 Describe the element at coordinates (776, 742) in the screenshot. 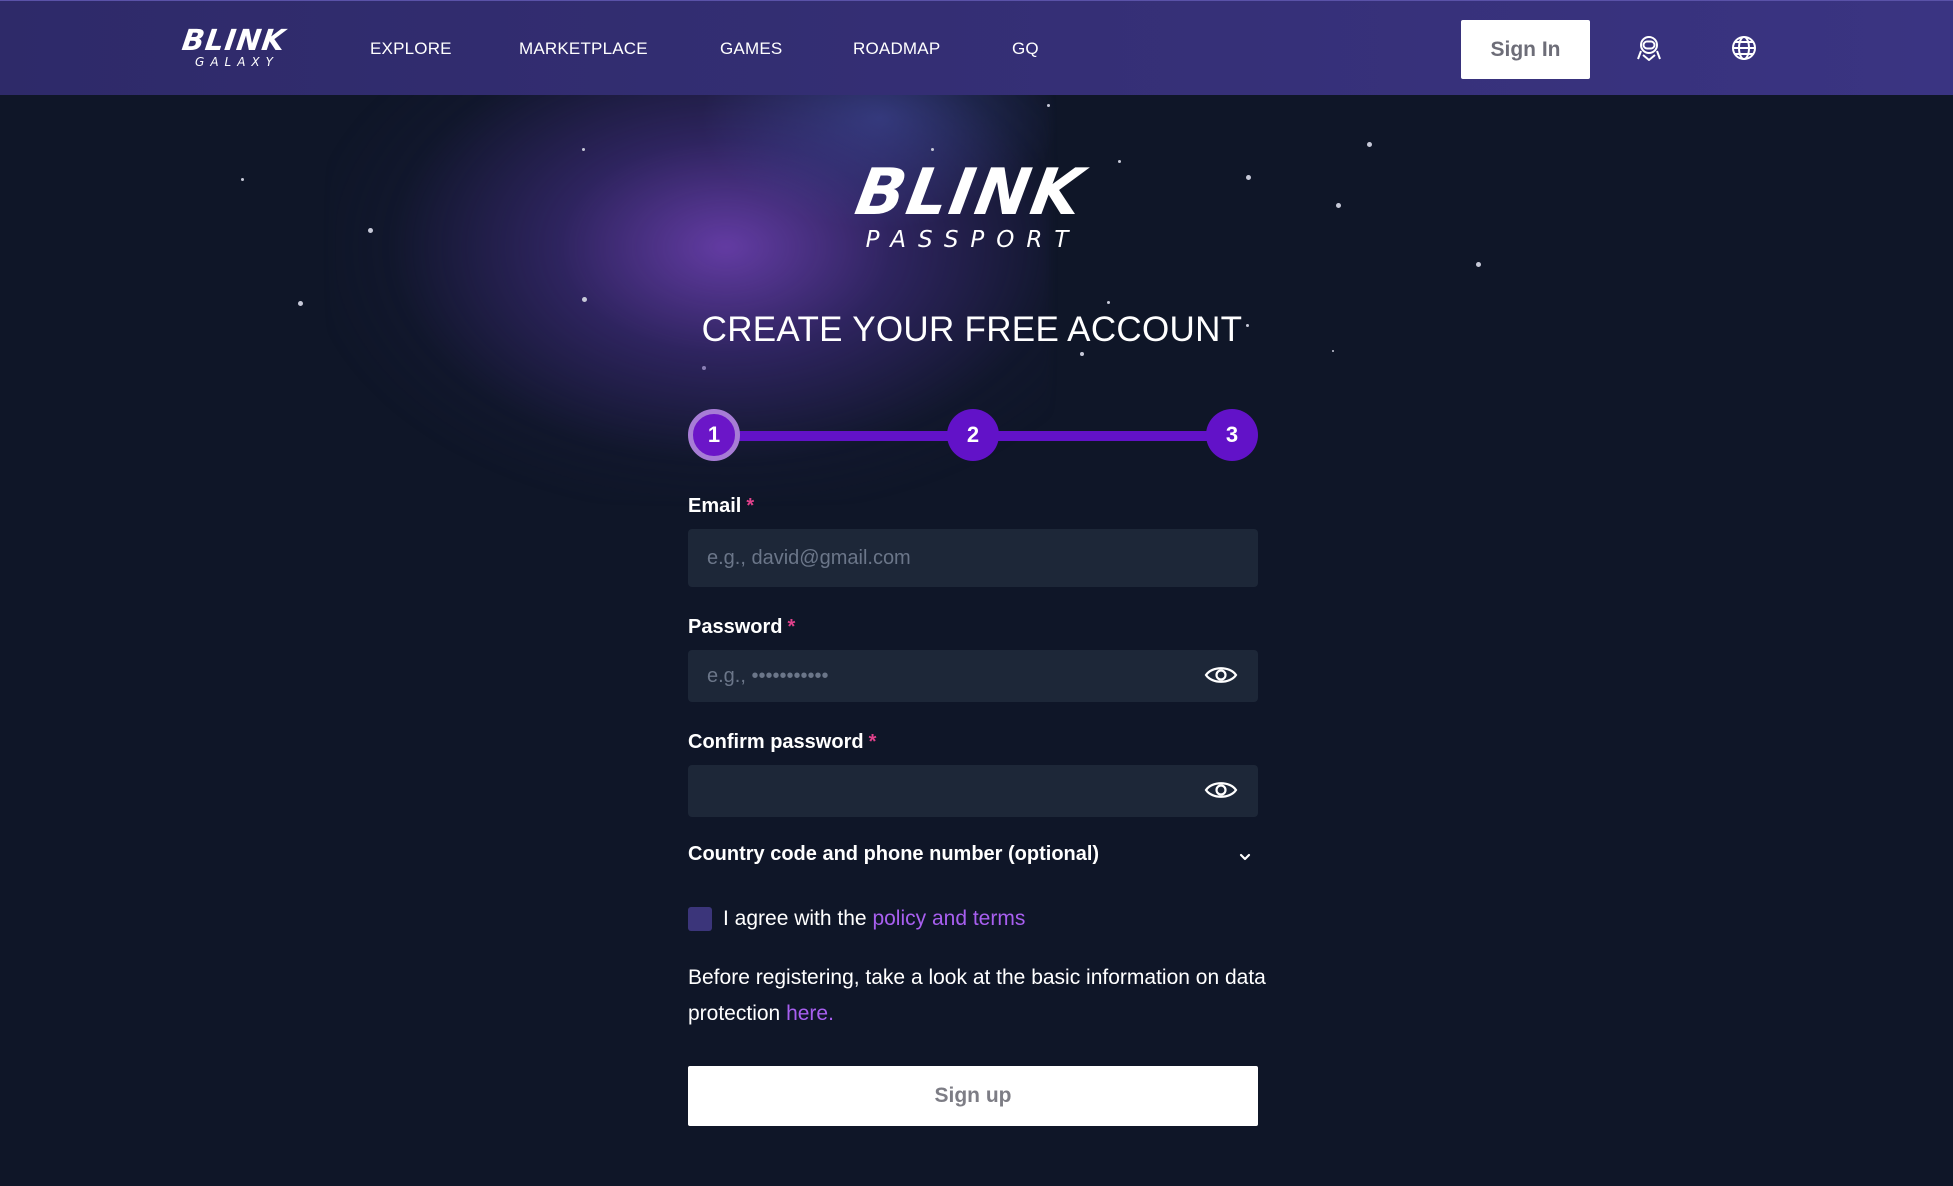

I see `confirm-password-label-text: Confirm password` at that location.